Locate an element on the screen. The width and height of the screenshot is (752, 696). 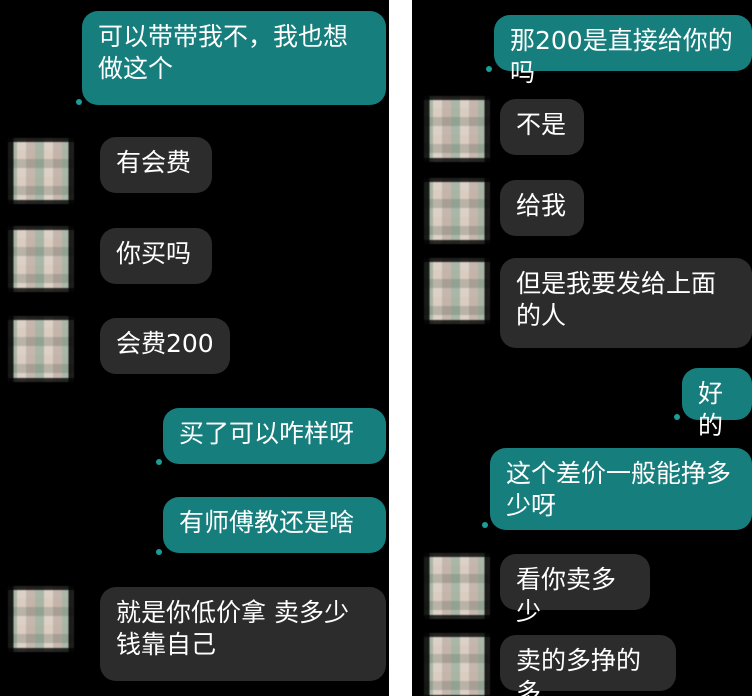
message-bubble-outgoing: 那200是直接给你的吗 is located at coordinates (623, 51).